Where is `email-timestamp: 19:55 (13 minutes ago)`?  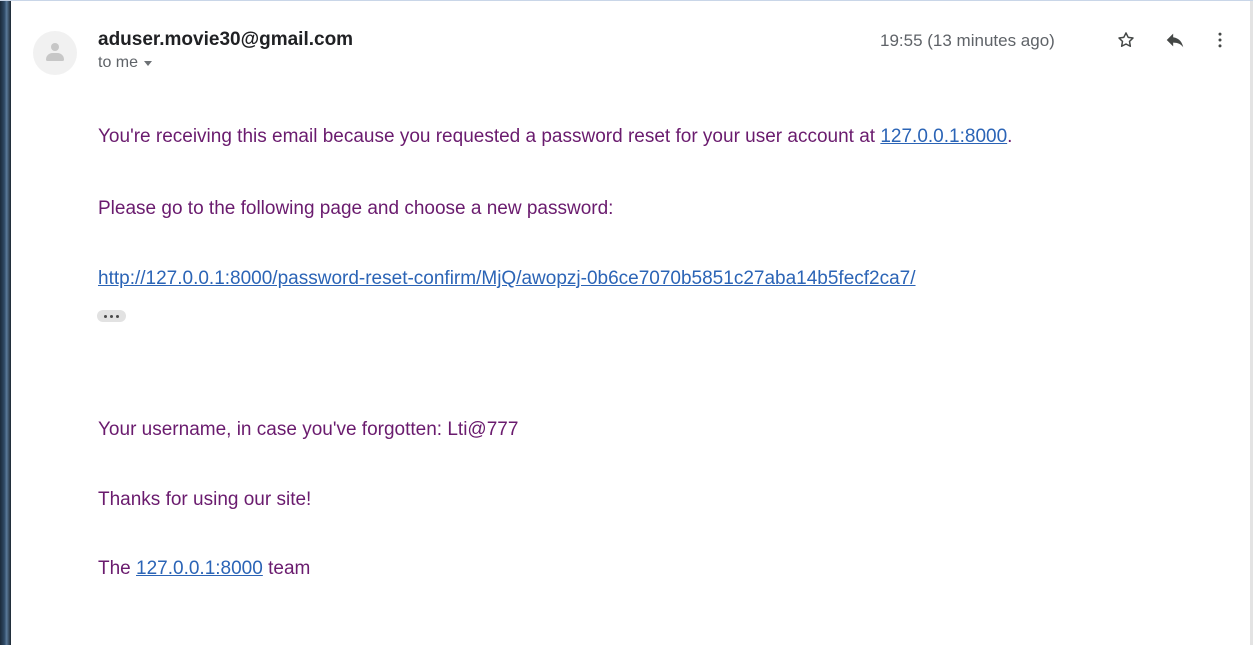 email-timestamp: 19:55 (13 minutes ago) is located at coordinates (967, 40).